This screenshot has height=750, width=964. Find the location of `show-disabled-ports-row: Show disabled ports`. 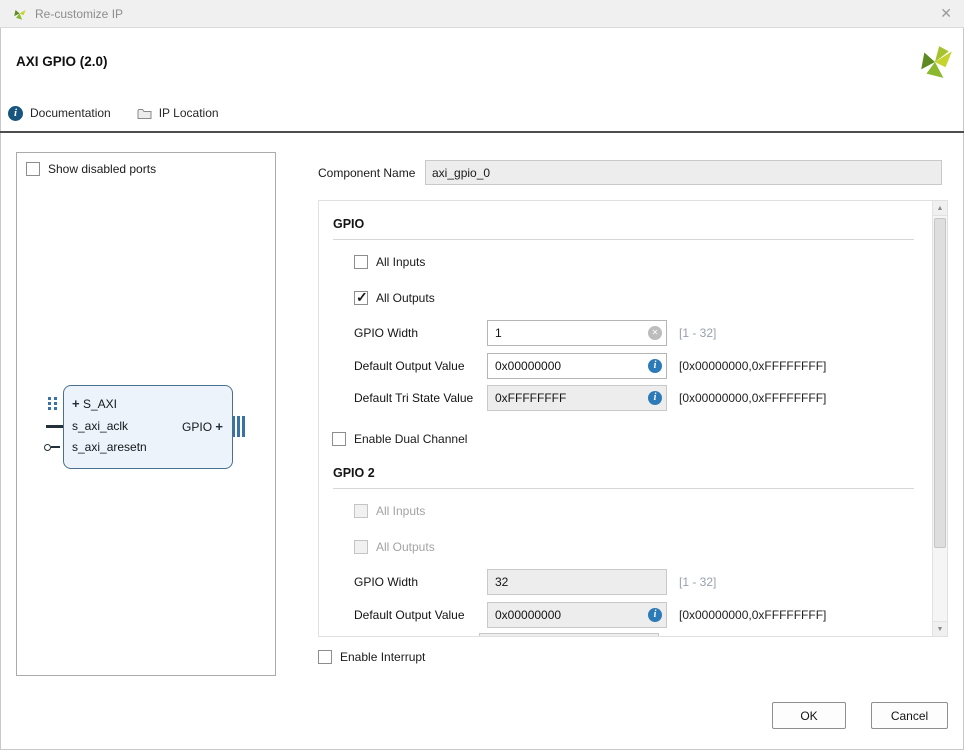

show-disabled-ports-row: Show disabled ports is located at coordinates (91, 169).